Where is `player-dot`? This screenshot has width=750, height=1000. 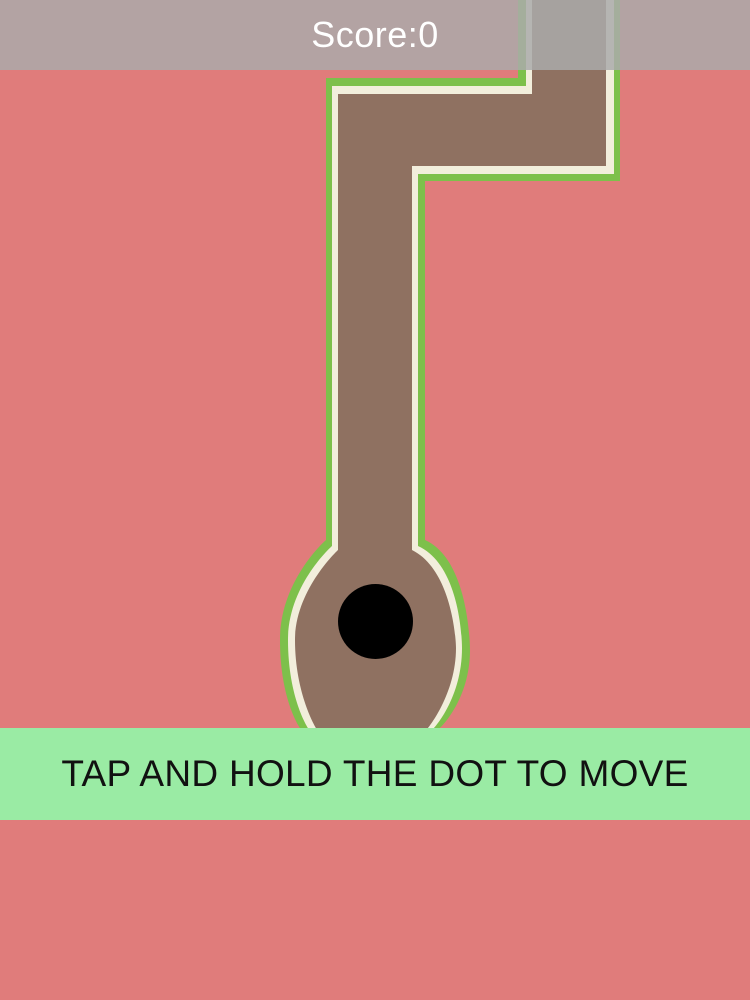
player-dot is located at coordinates (375, 621).